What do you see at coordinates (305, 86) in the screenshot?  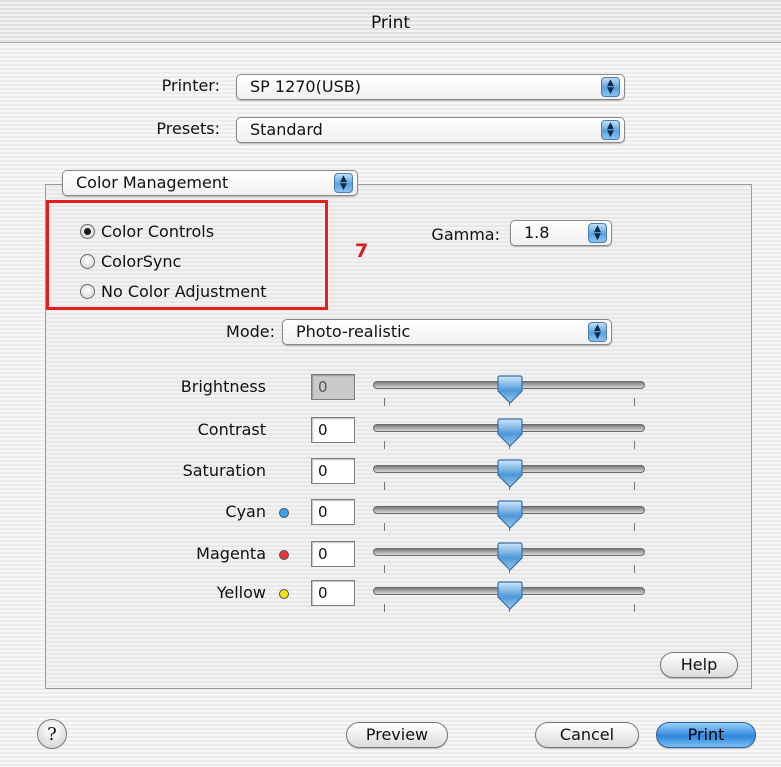 I see `printer-value: SP 1270(USB)` at bounding box center [305, 86].